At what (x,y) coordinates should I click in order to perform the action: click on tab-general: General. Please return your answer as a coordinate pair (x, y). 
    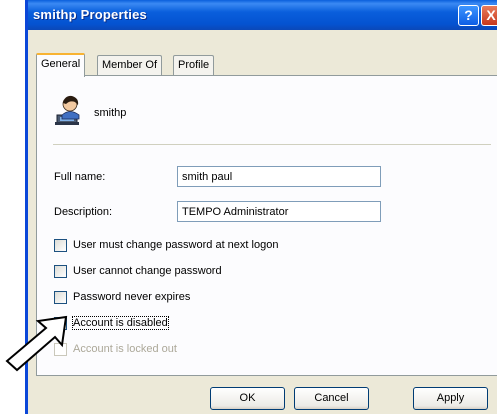
    Looking at the image, I should click on (61, 65).